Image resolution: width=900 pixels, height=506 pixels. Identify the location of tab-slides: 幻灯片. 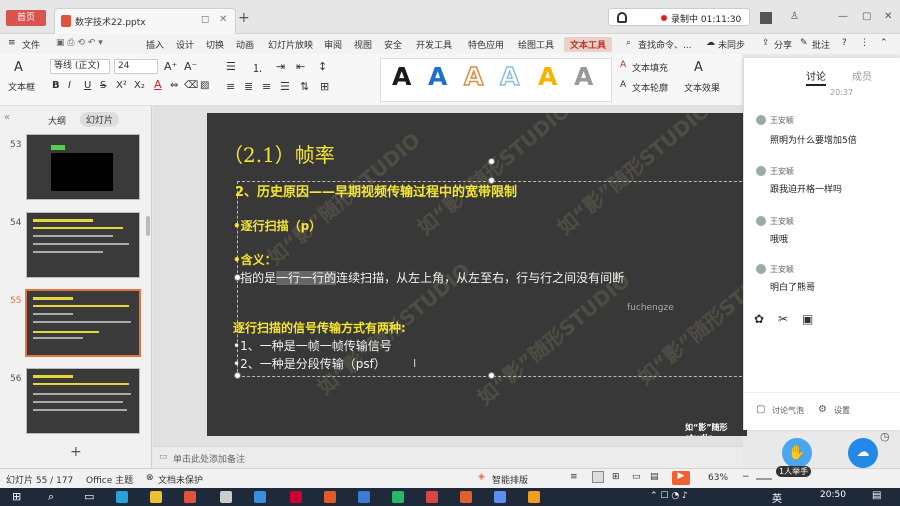
(100, 119).